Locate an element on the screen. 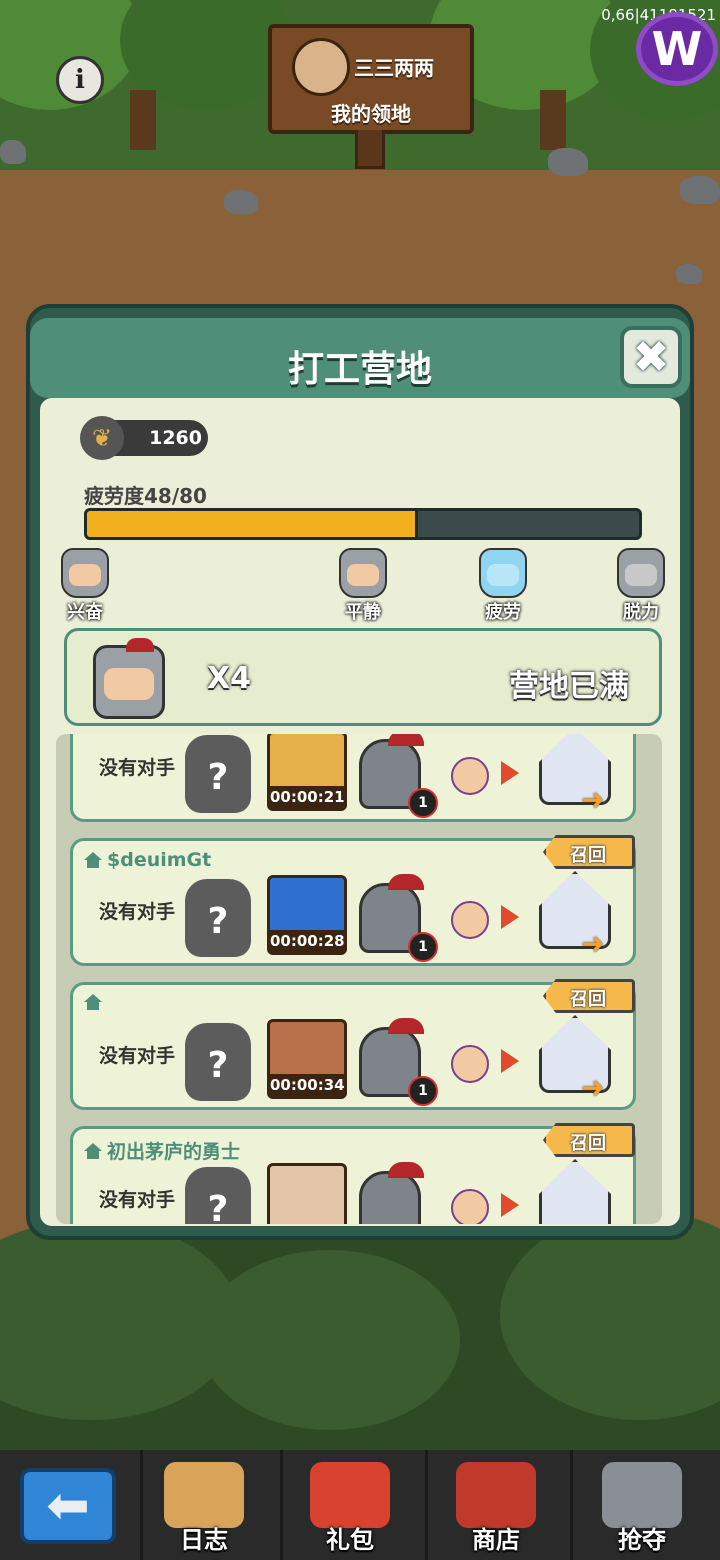  close-button: ✖ is located at coordinates (651, 357).